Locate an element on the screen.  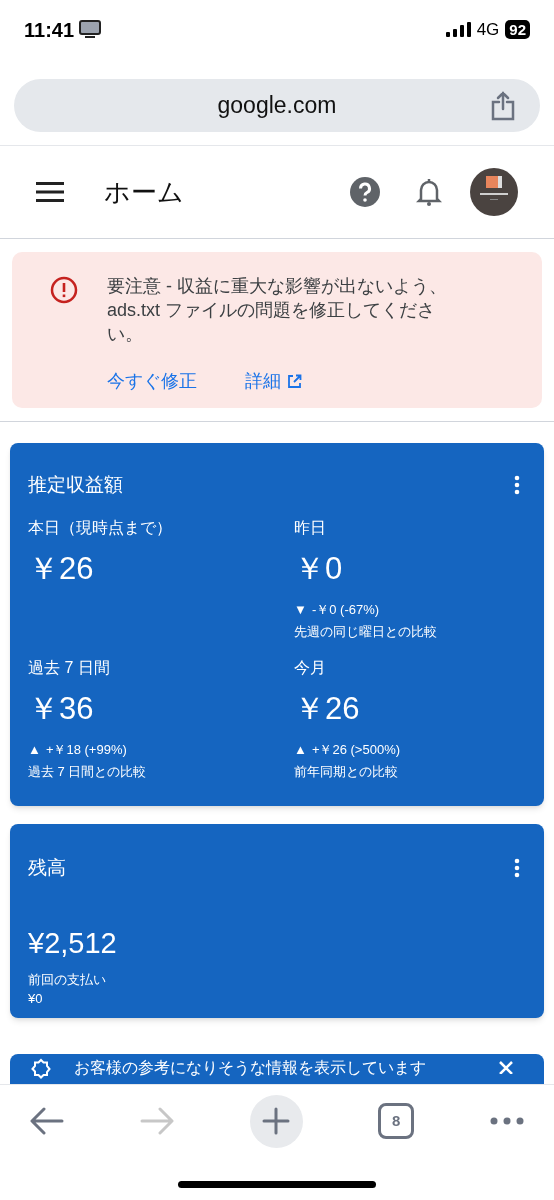
metric-change: -￥0 (-67%) is located at coordinates (345, 610).